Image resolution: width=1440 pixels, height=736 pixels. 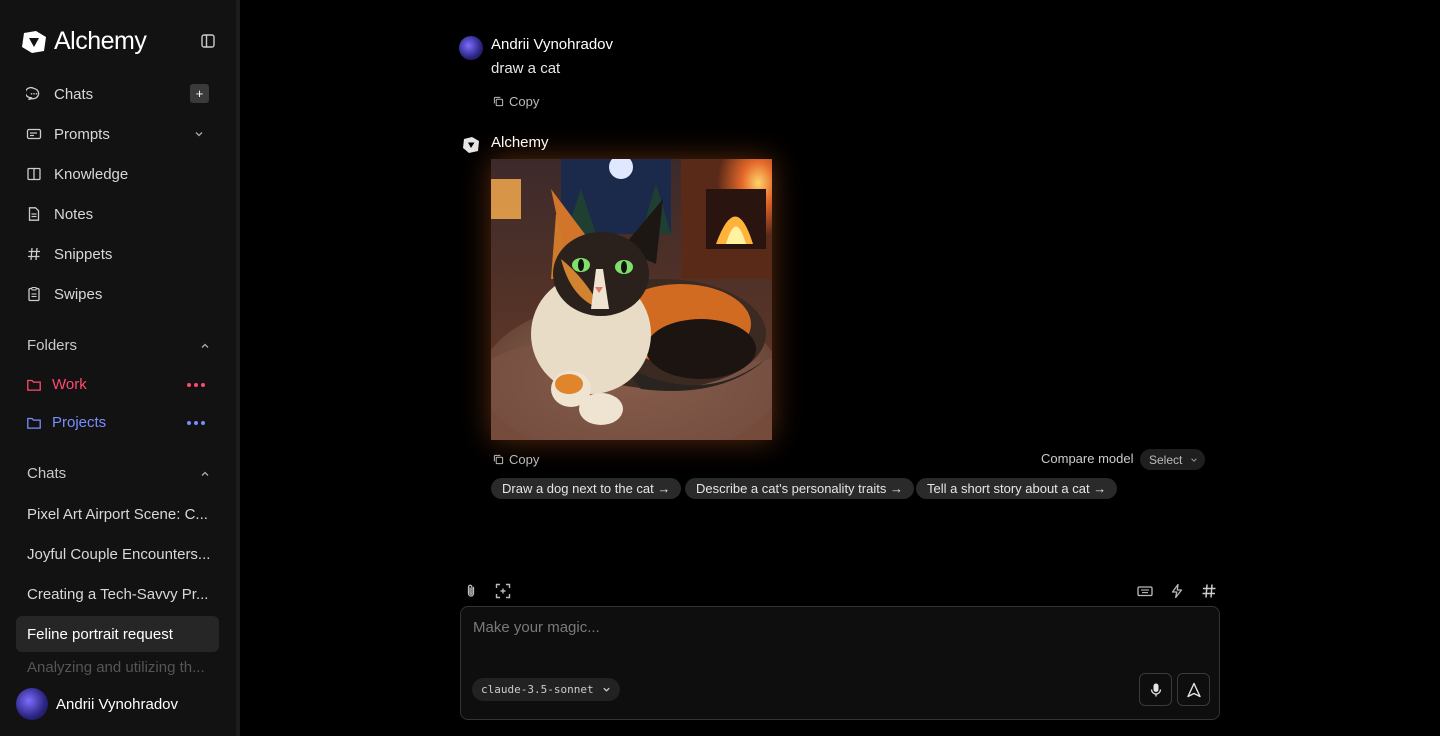 What do you see at coordinates (46, 473) in the screenshot?
I see `chats-header: Chats` at bounding box center [46, 473].